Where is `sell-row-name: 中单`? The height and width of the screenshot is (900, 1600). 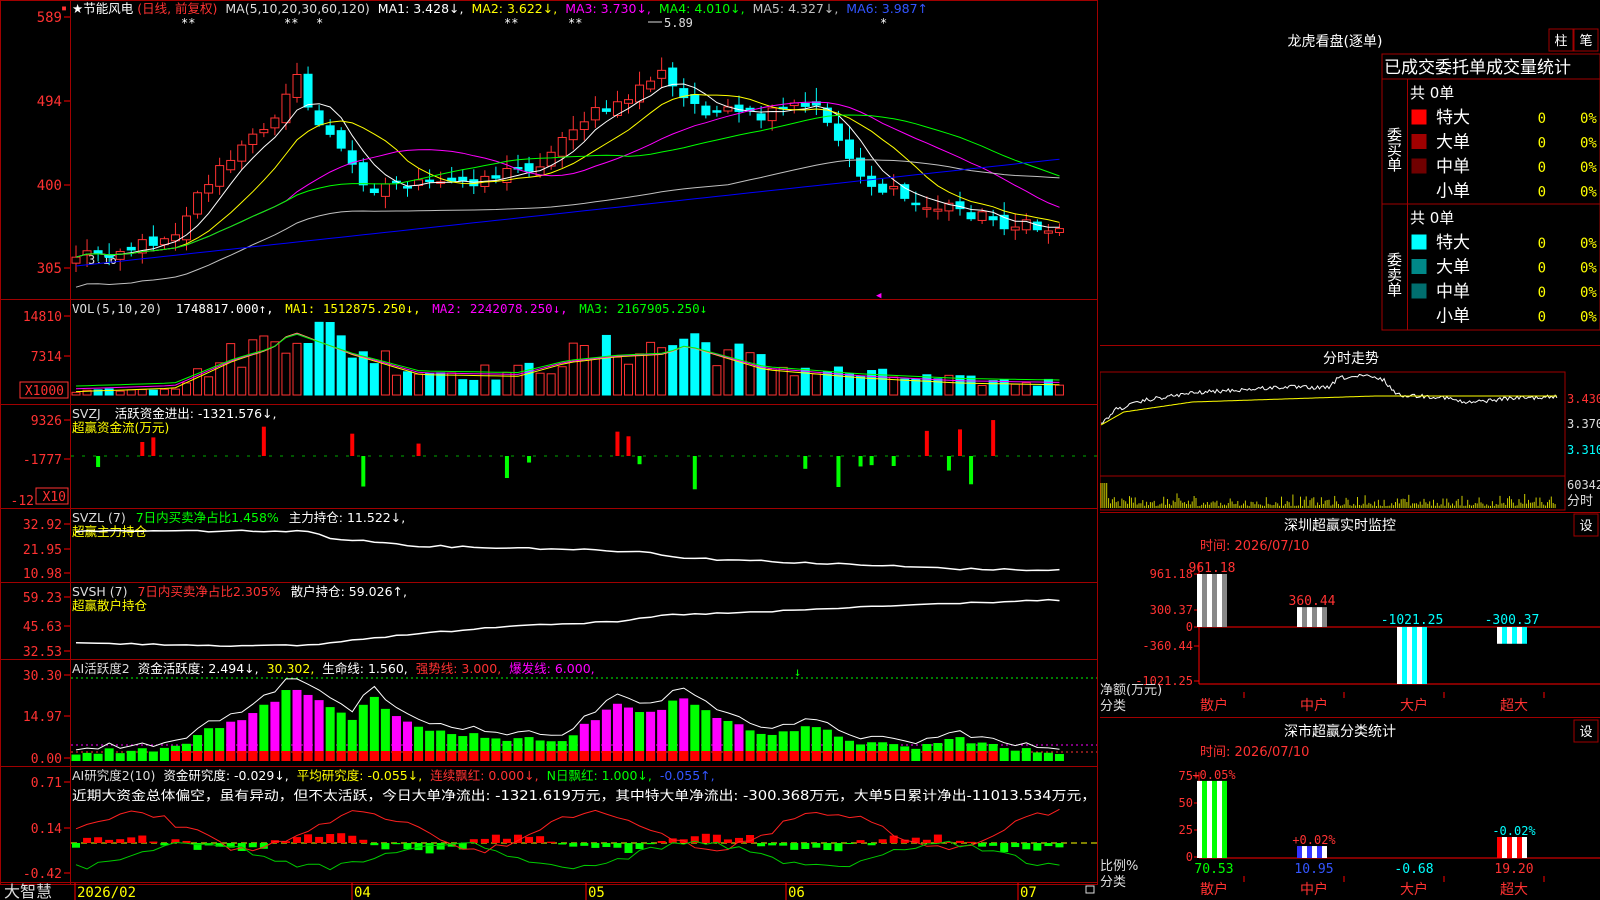 sell-row-name: 中单 is located at coordinates (1453, 292).